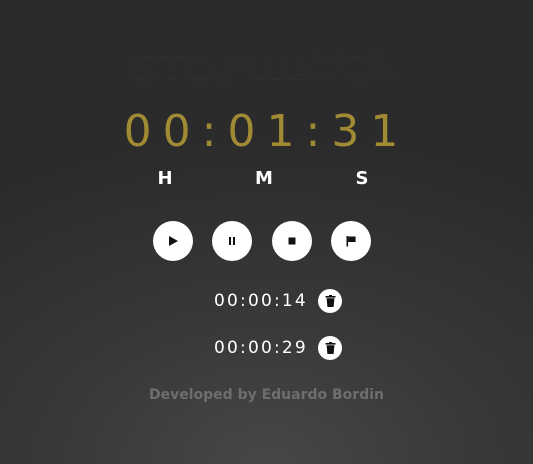  I want to click on play-icon, so click(173, 241).